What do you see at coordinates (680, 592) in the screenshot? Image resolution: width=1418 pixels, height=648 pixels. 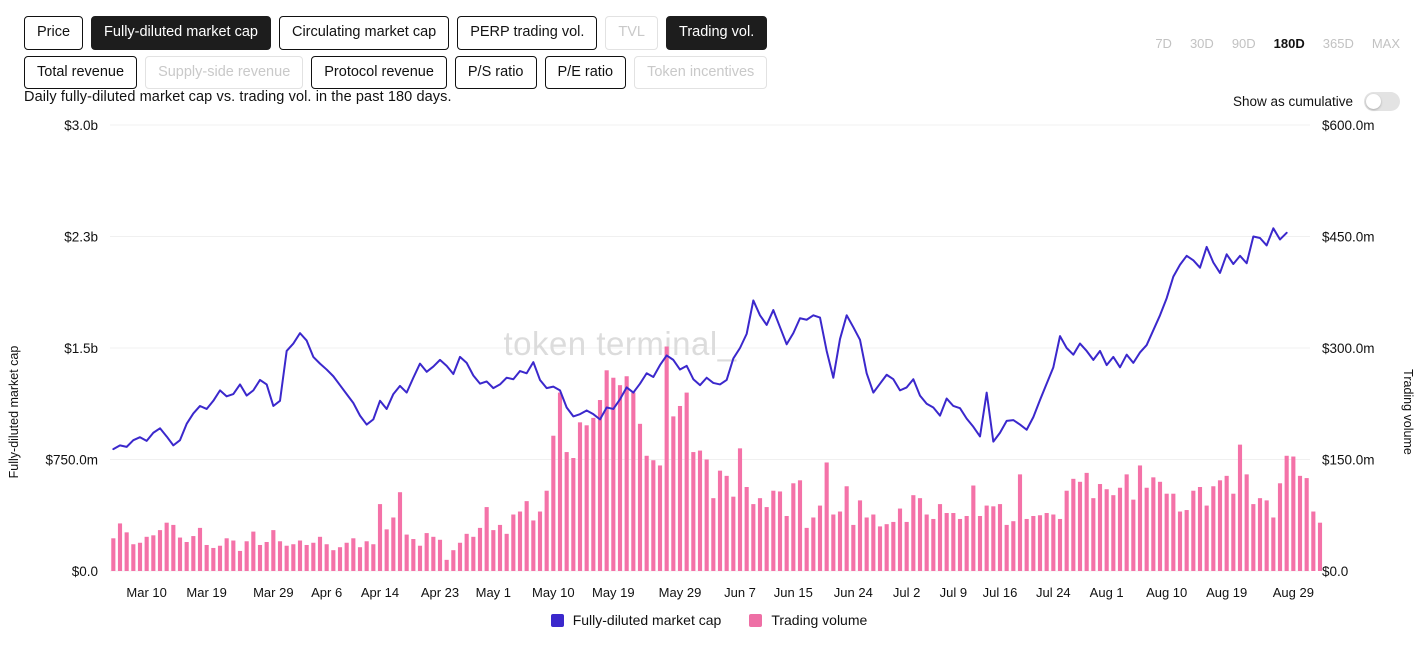 I see `x-axis-tick: May 29` at bounding box center [680, 592].